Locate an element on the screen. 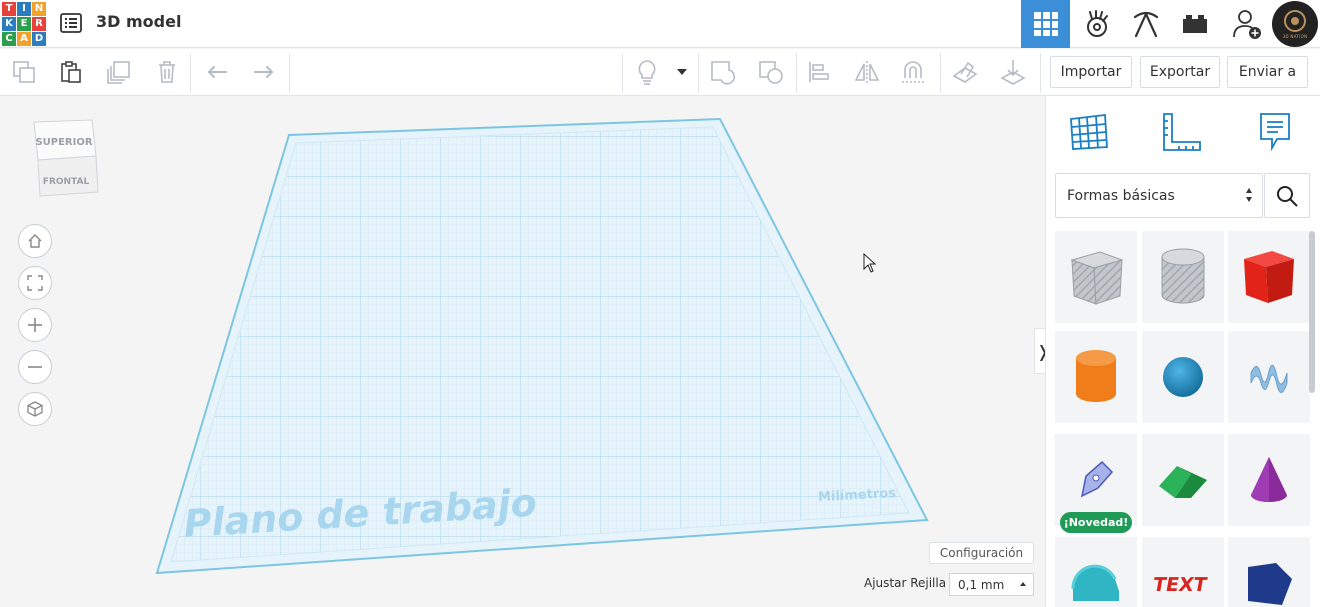 The height and width of the screenshot is (607, 1320). mirror-icon is located at coordinates (867, 72).